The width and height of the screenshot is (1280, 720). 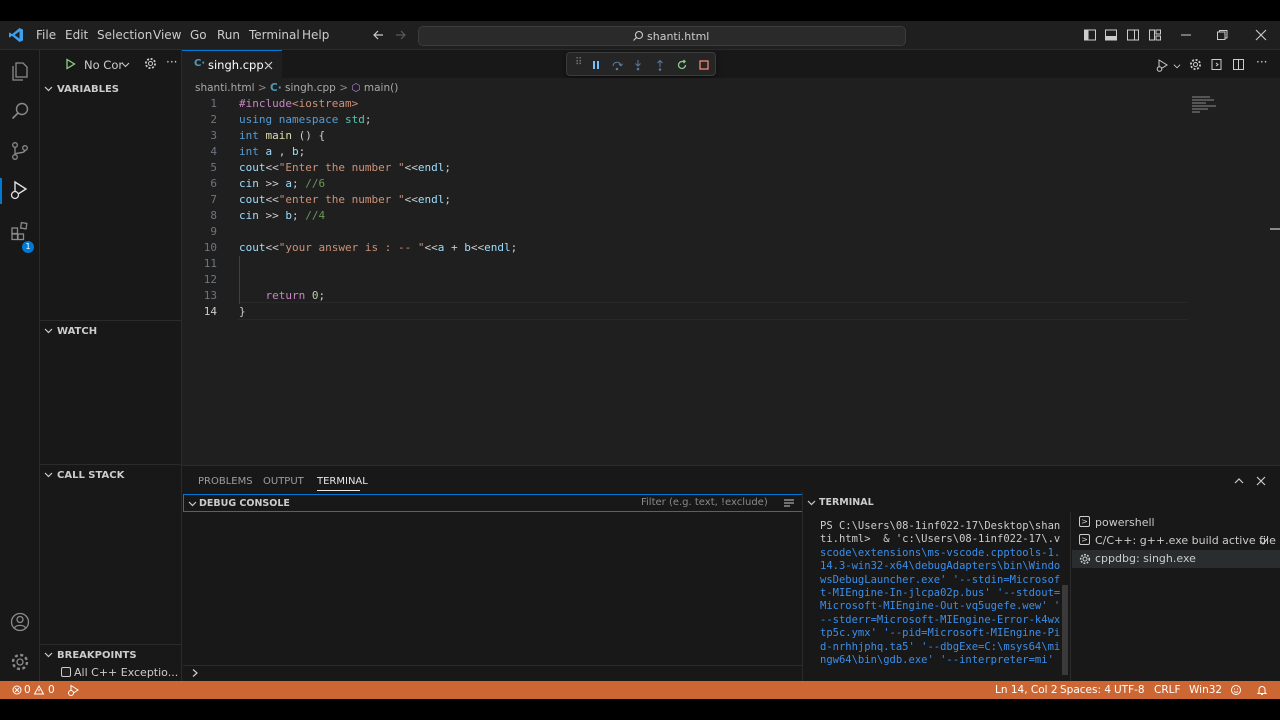 I want to click on step-out-icon, so click(x=660, y=65).